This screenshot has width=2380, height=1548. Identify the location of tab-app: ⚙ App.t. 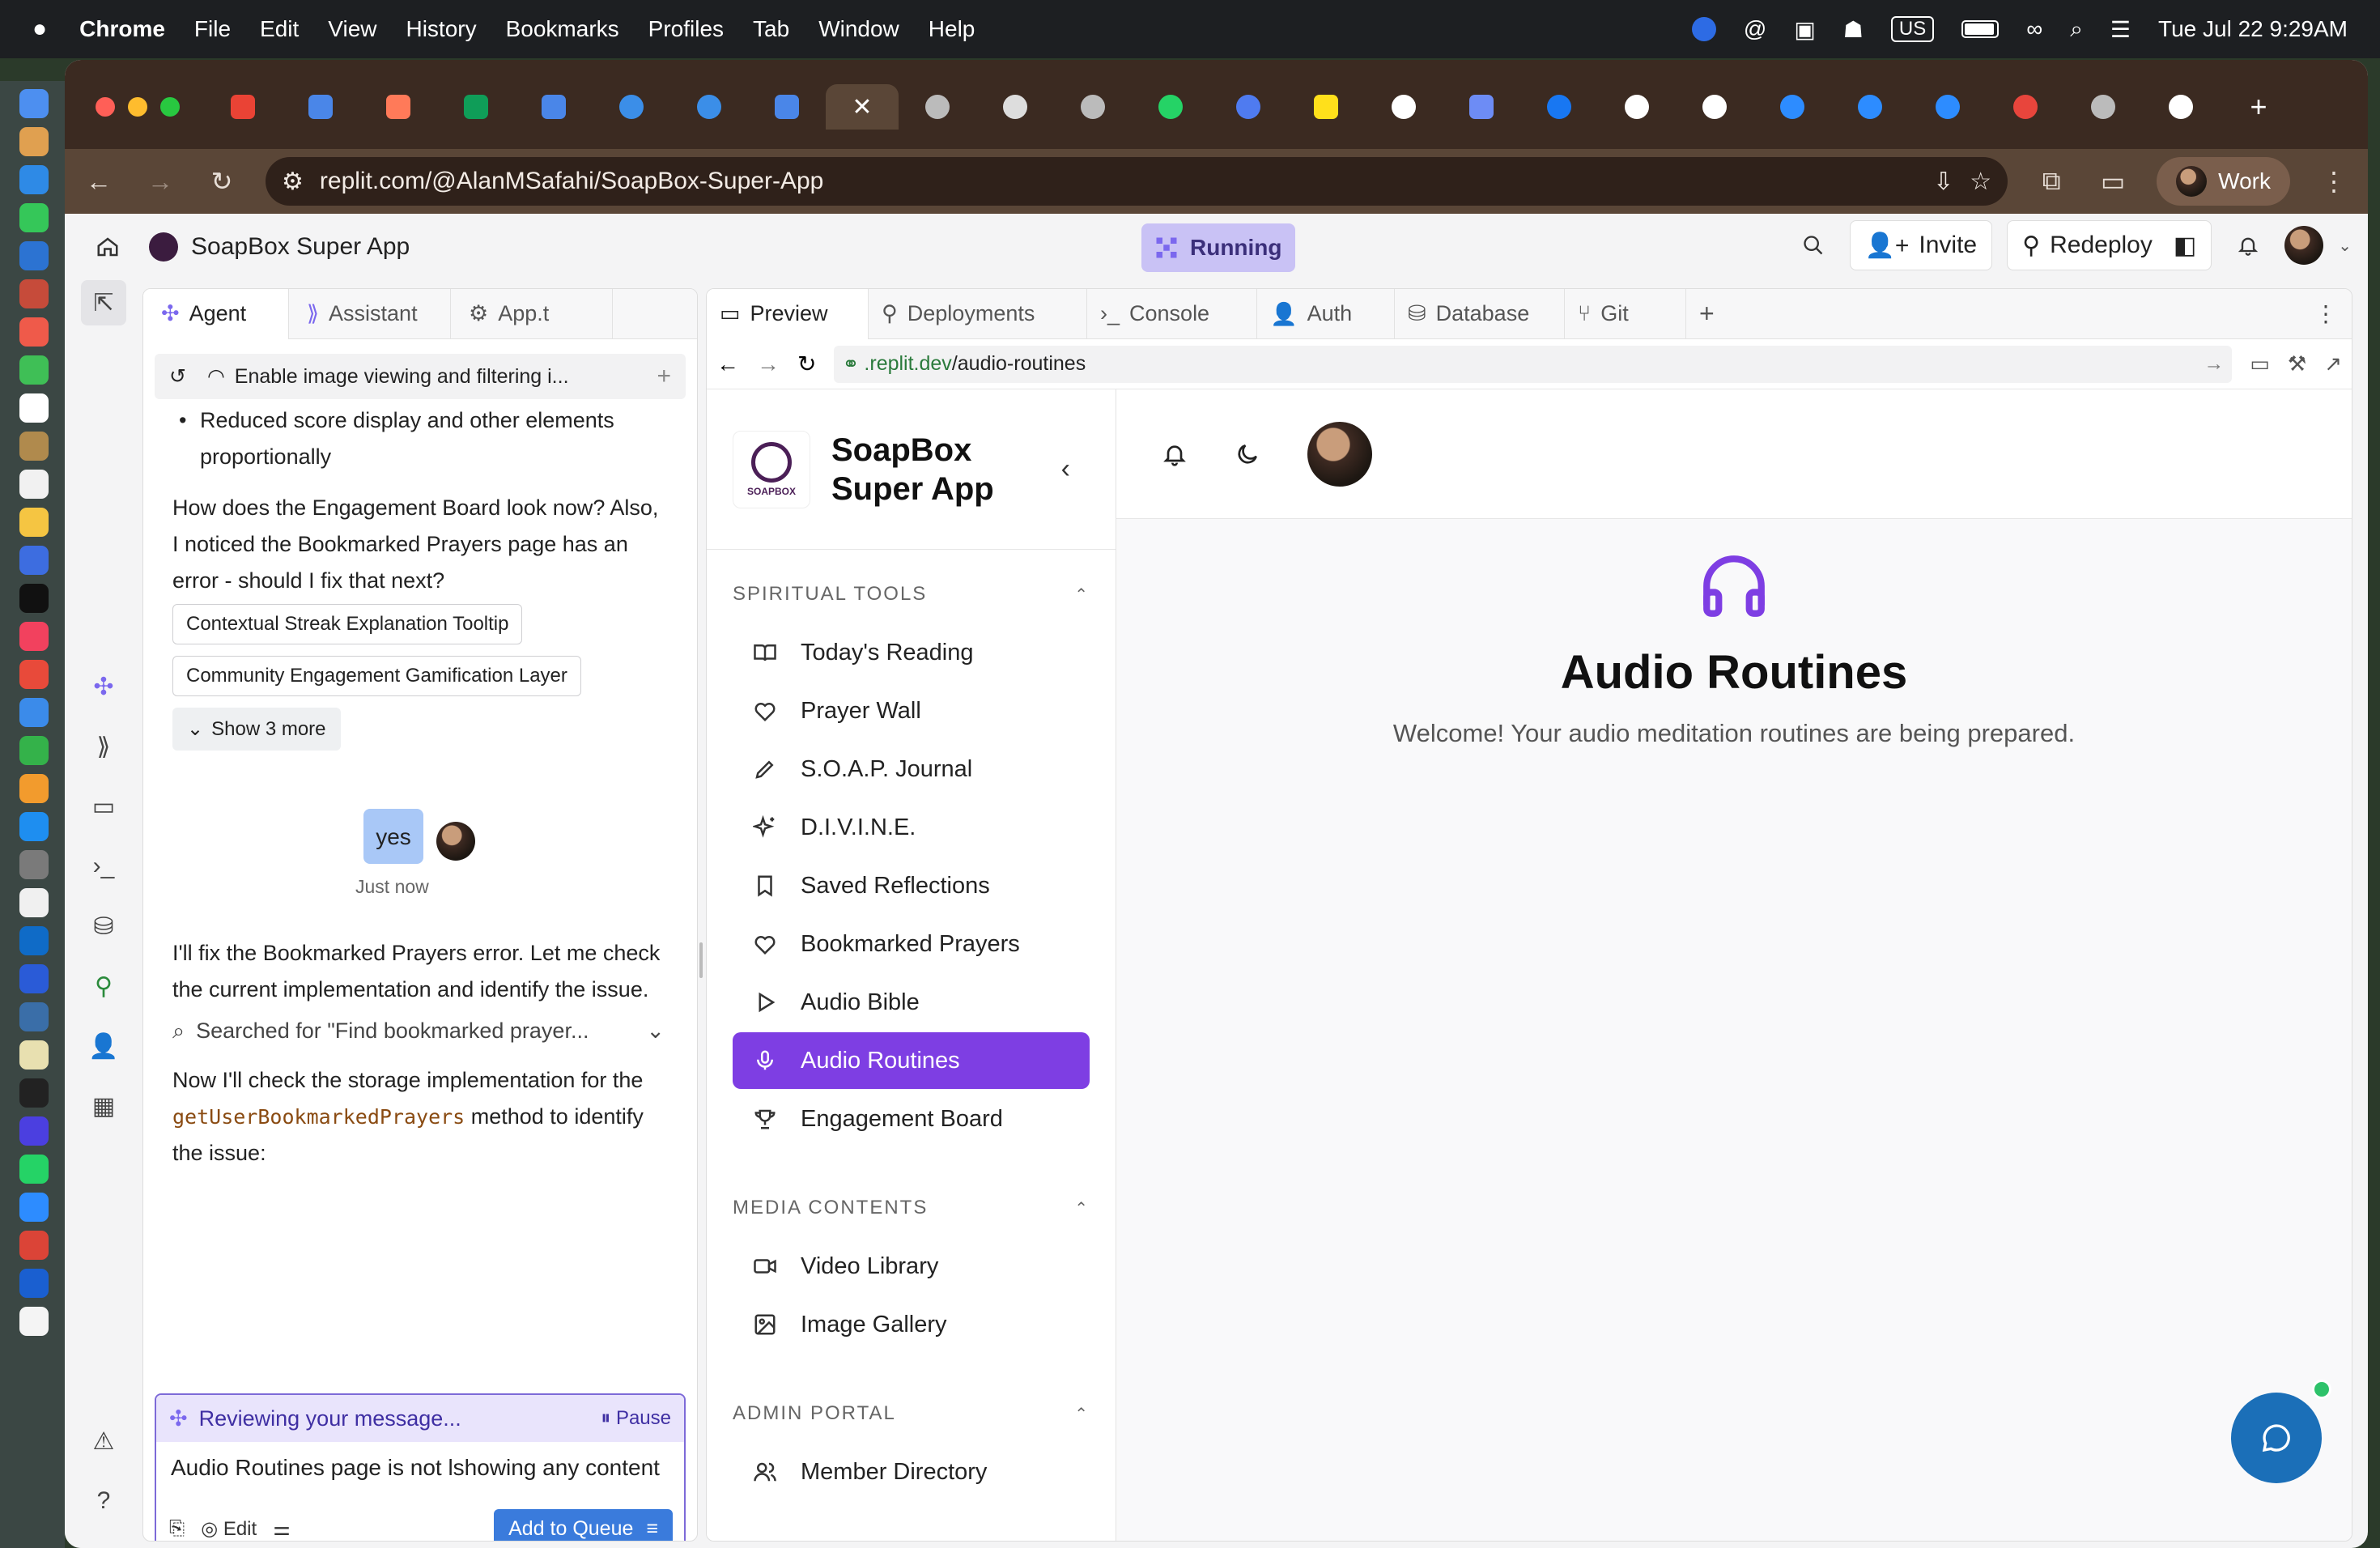
(532, 314).